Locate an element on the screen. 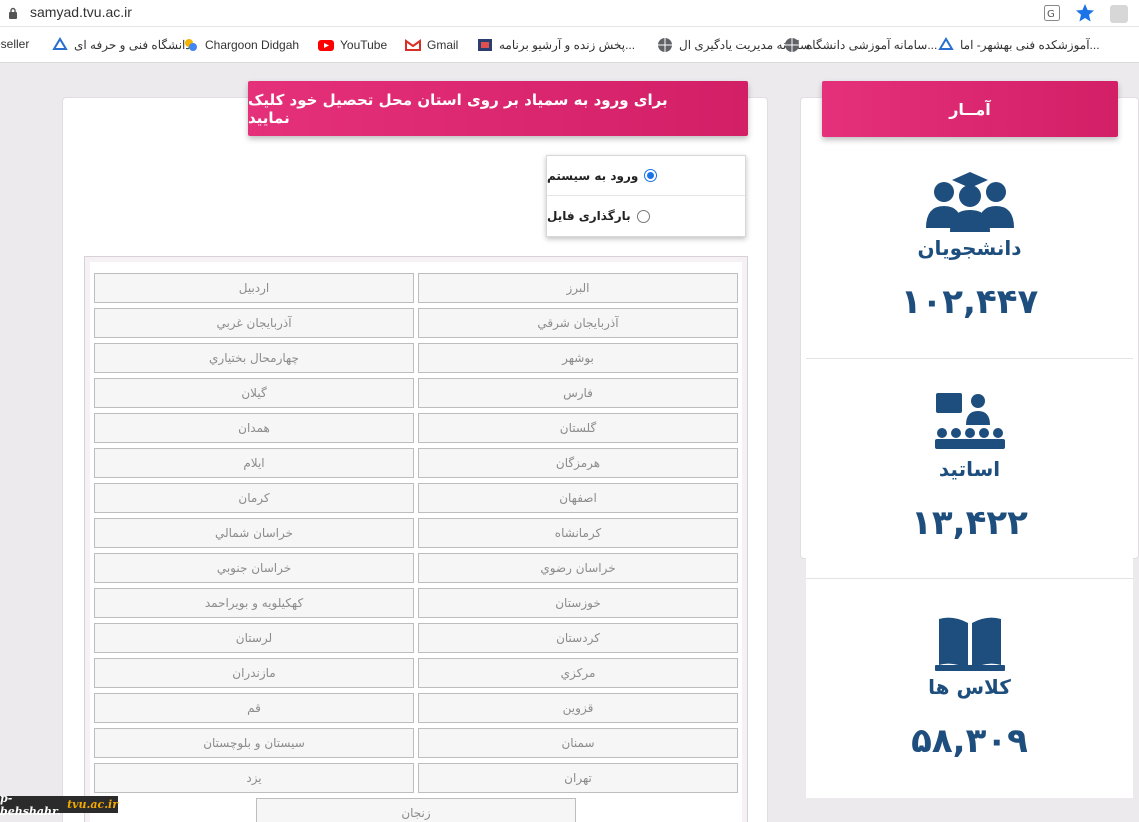 Image resolution: width=1139 pixels, height=822 pixels. province-button: مركزي is located at coordinates (578, 673).